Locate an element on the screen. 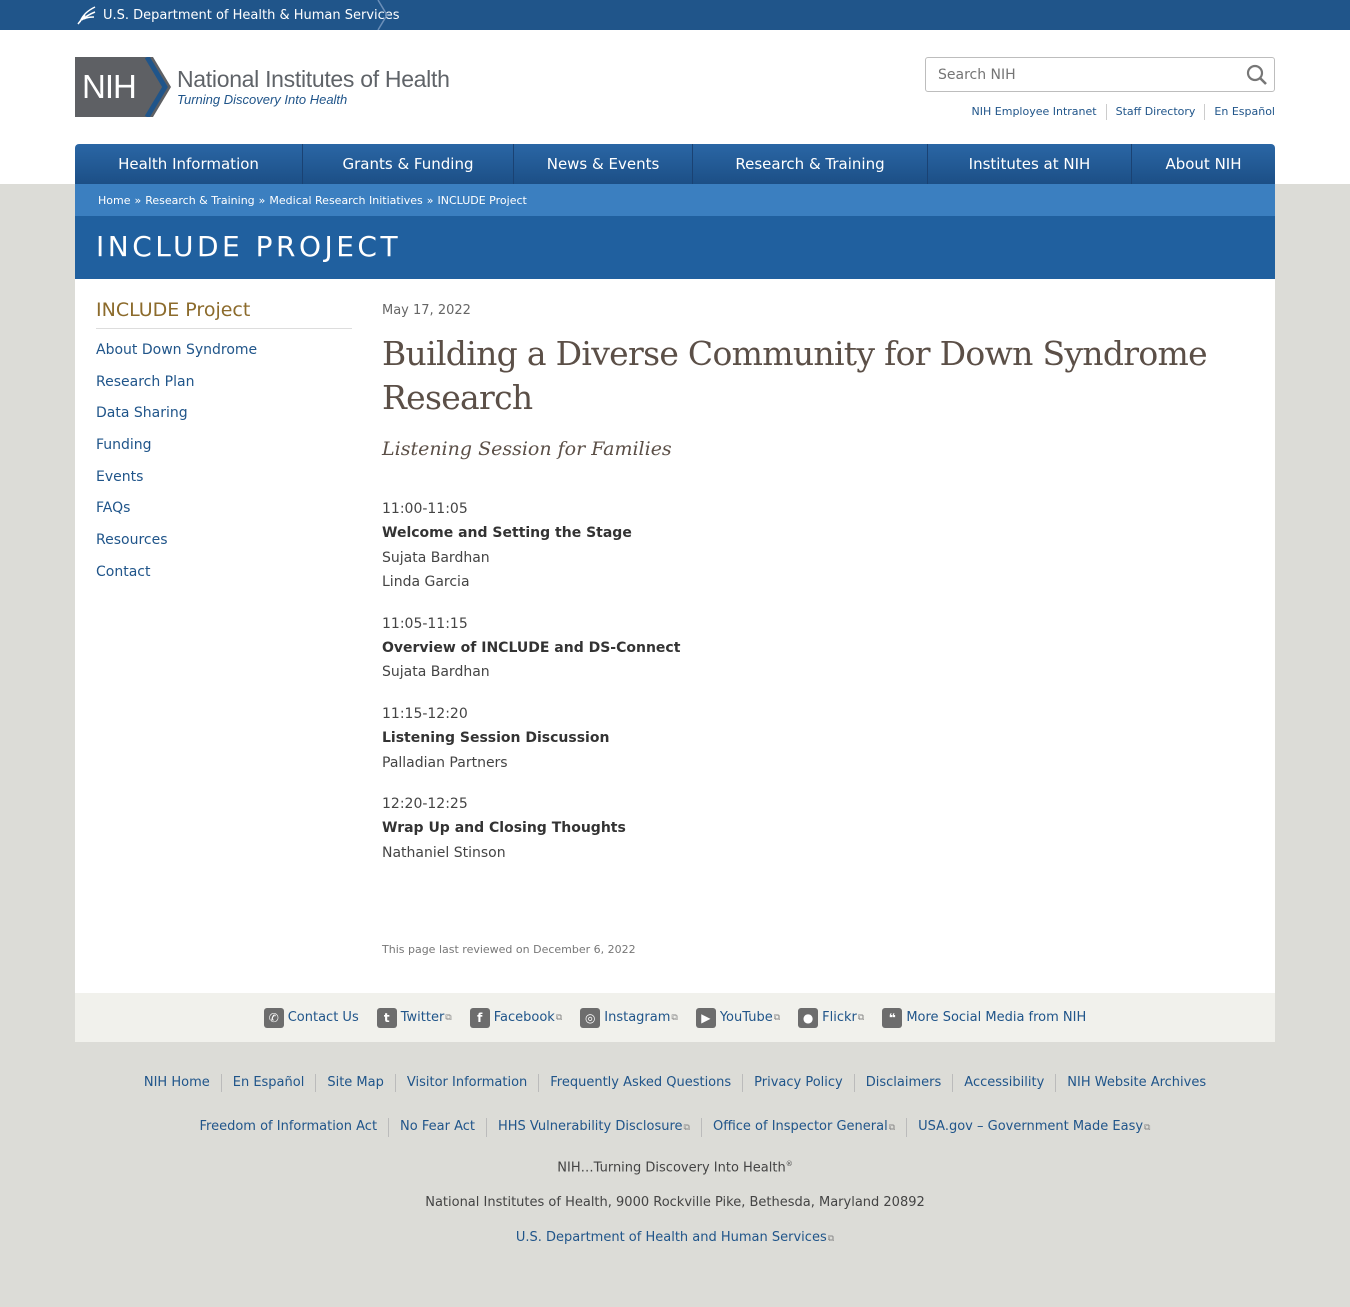  footer-link-no-fear: No Fear Act is located at coordinates (437, 1127).